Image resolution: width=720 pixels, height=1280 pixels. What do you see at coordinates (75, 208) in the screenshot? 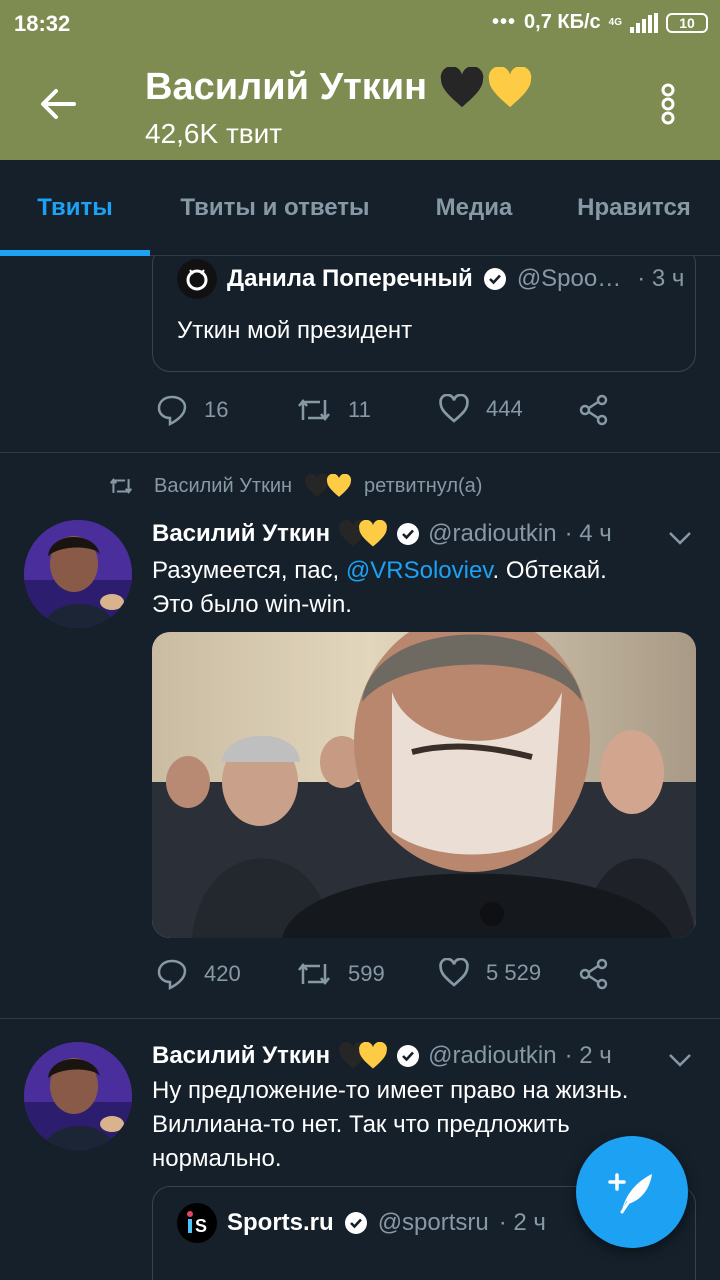
I see `tab-tweets: Твиты` at bounding box center [75, 208].